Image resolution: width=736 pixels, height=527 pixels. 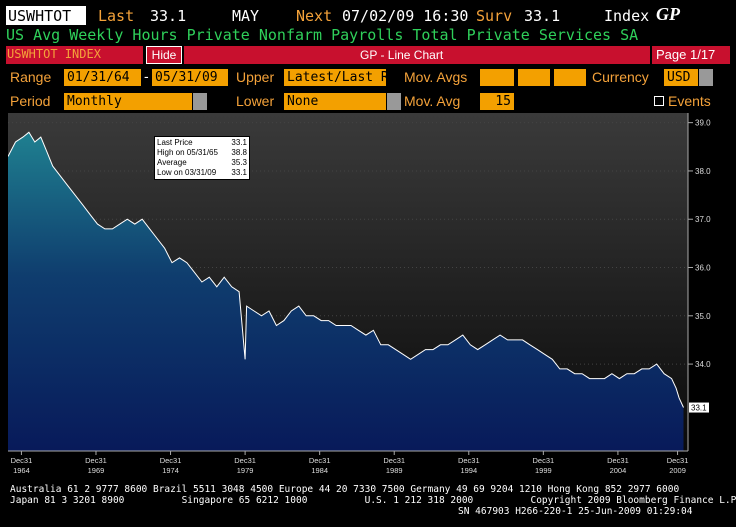 What do you see at coordinates (494, 16) in the screenshot?
I see `surv-label: Surv` at bounding box center [494, 16].